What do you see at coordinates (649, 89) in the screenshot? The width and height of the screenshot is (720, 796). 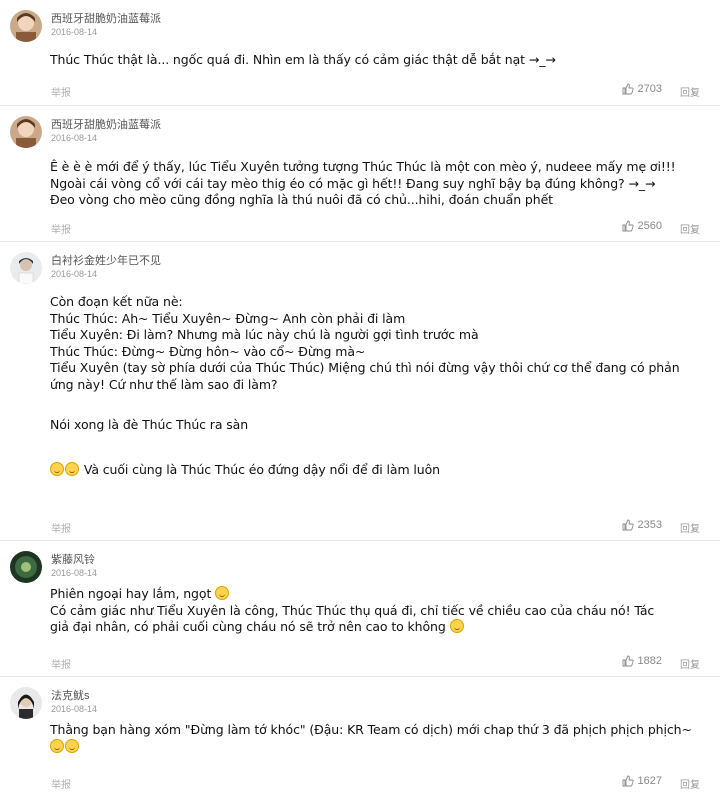 I see `like-count: 2703` at bounding box center [649, 89].